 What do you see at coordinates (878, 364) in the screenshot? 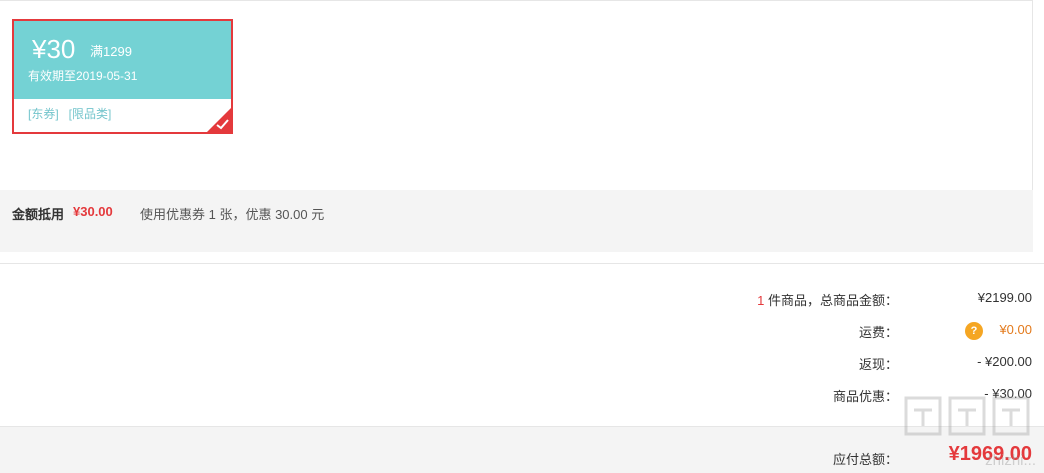
I see `cashback-label: 返现：` at bounding box center [878, 364].